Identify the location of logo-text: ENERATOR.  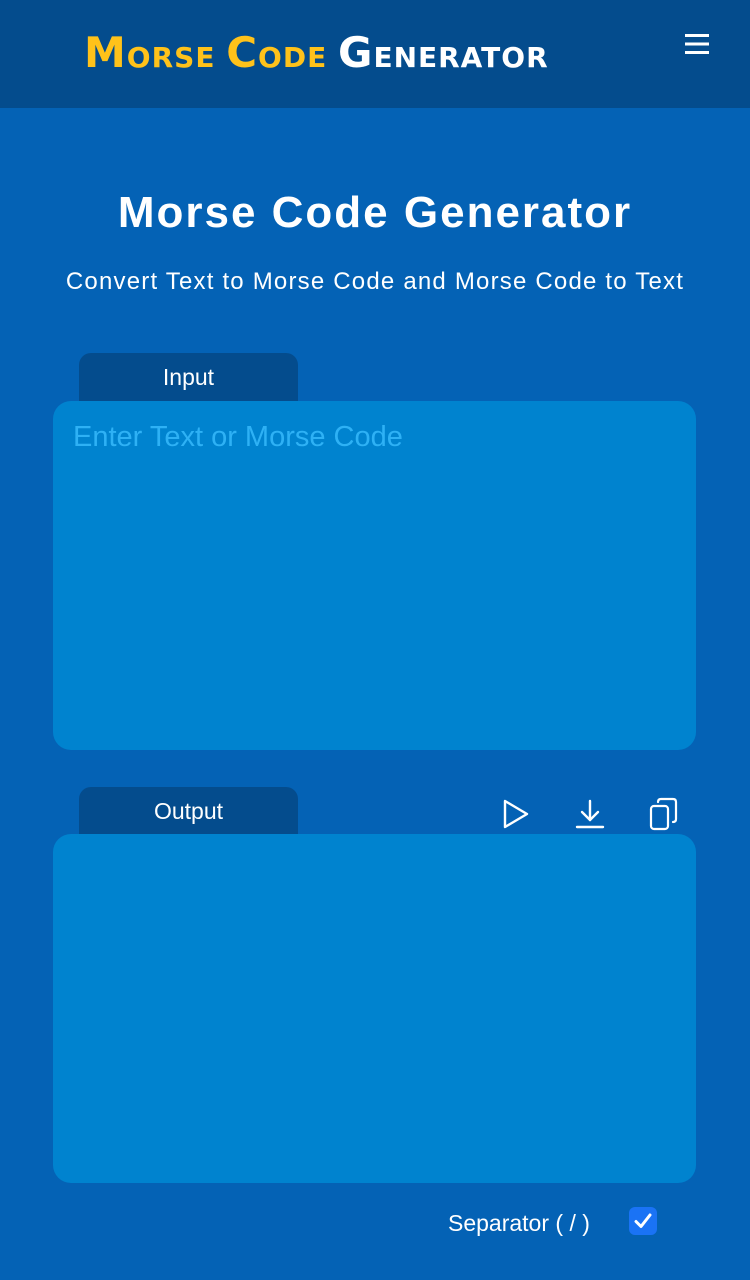
(461, 57).